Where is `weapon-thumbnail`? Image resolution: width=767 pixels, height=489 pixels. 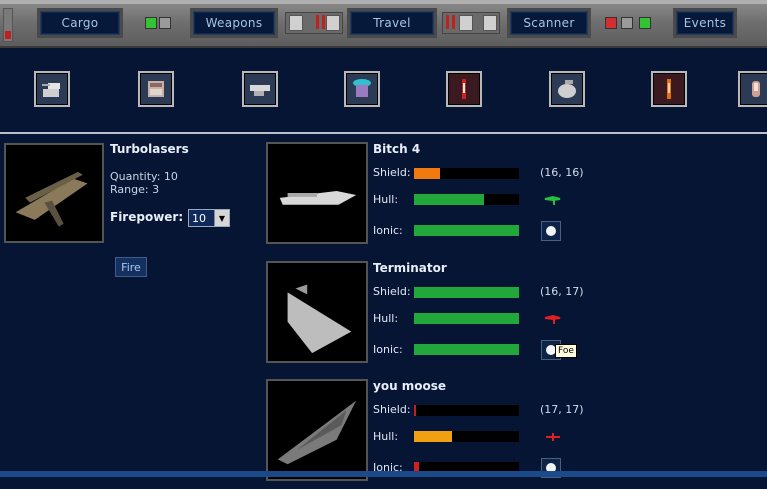 weapon-thumbnail is located at coordinates (54, 193).